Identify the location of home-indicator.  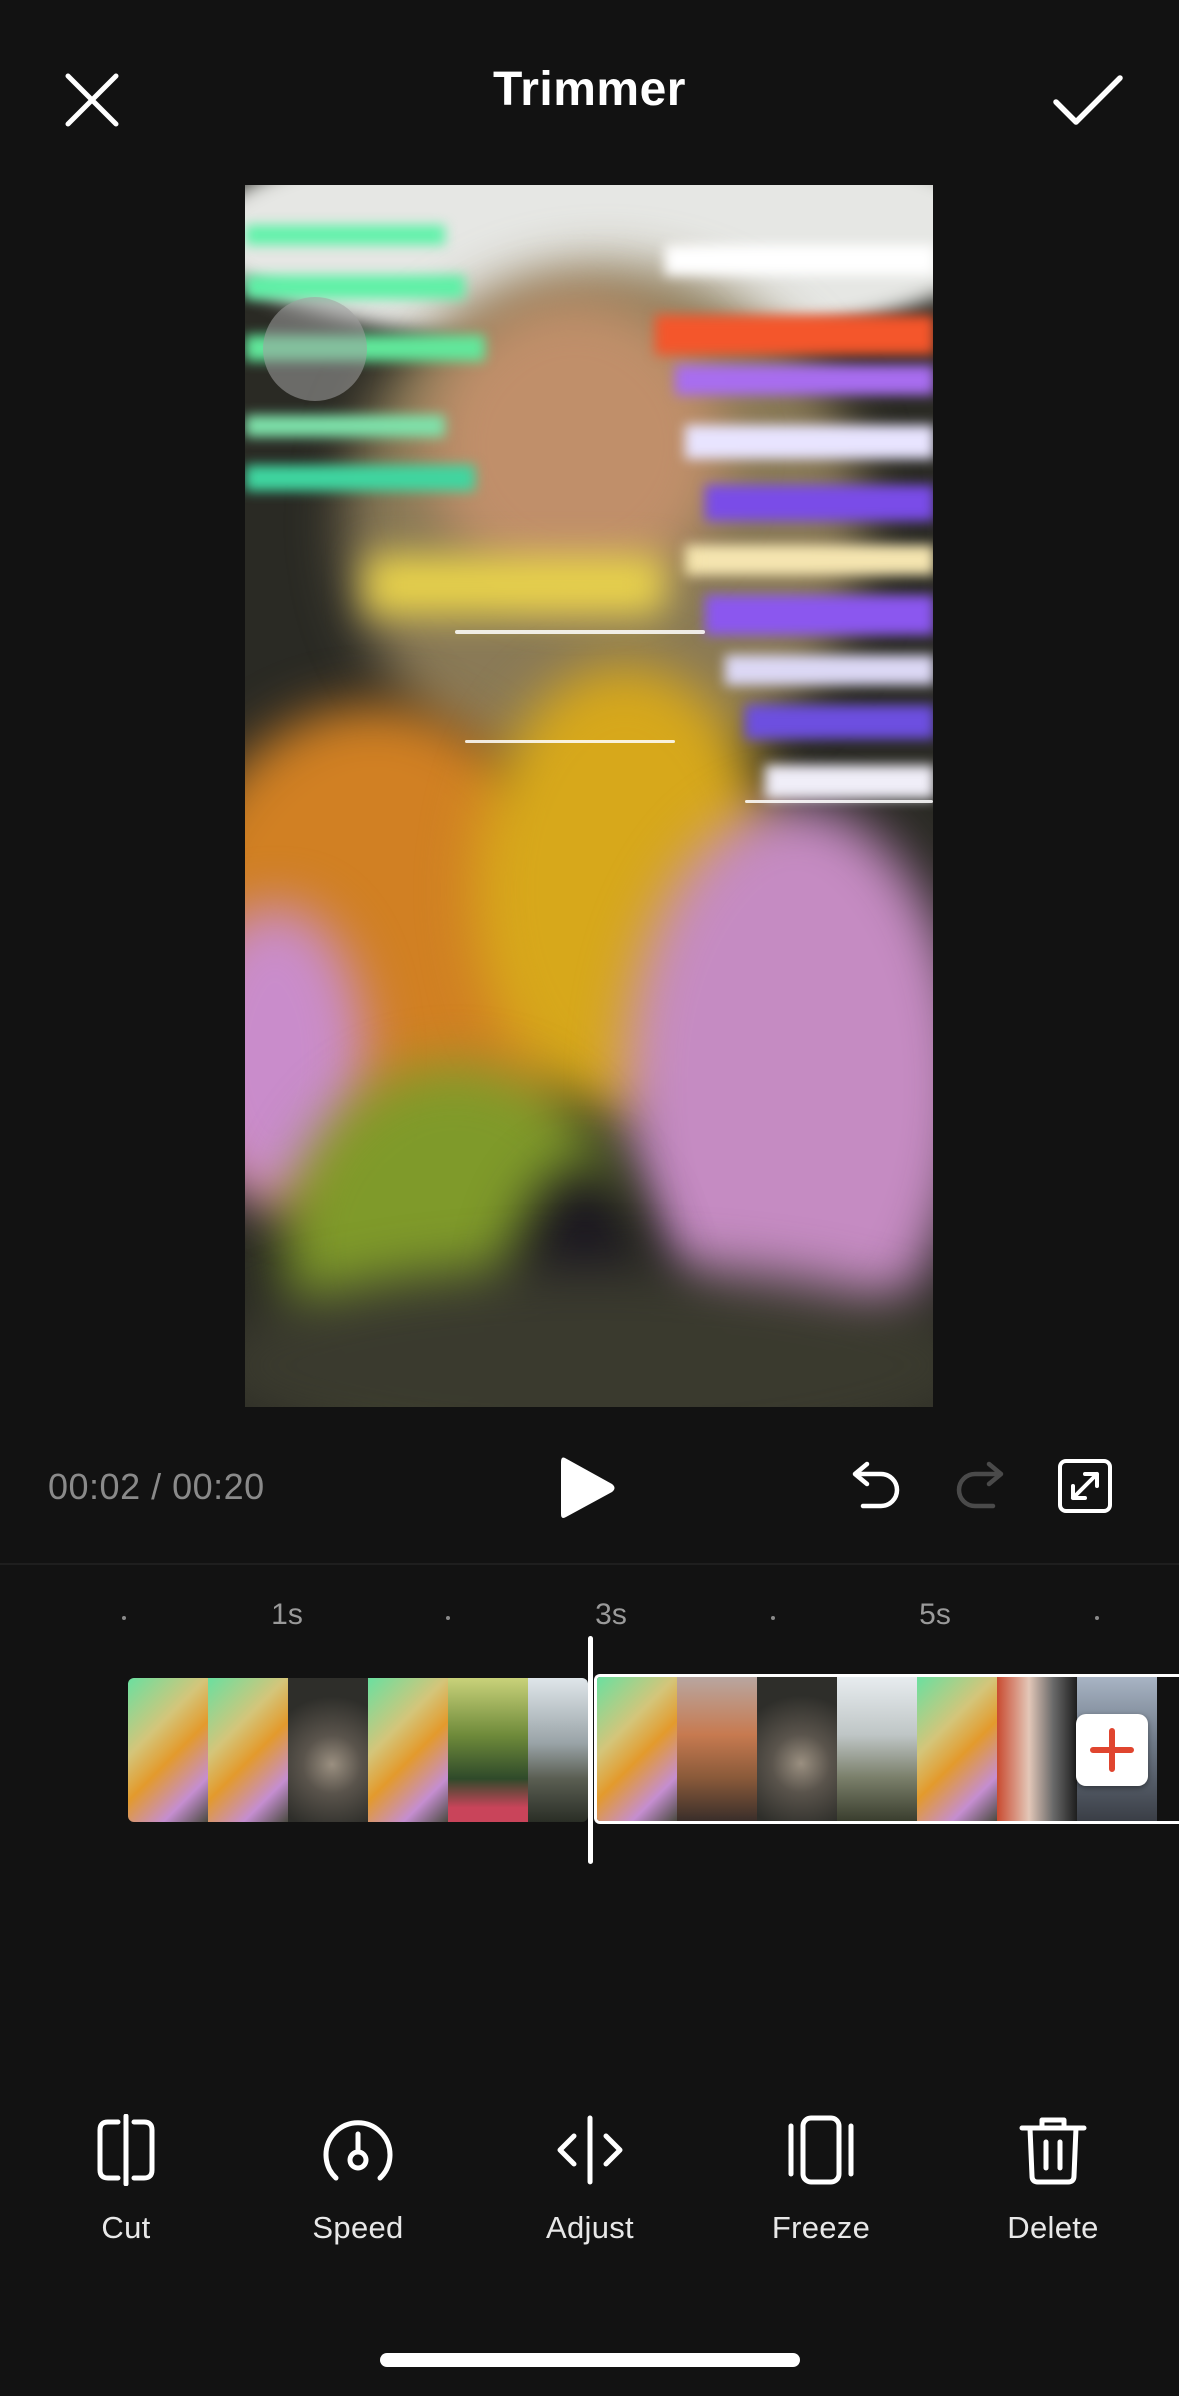
(590, 2360).